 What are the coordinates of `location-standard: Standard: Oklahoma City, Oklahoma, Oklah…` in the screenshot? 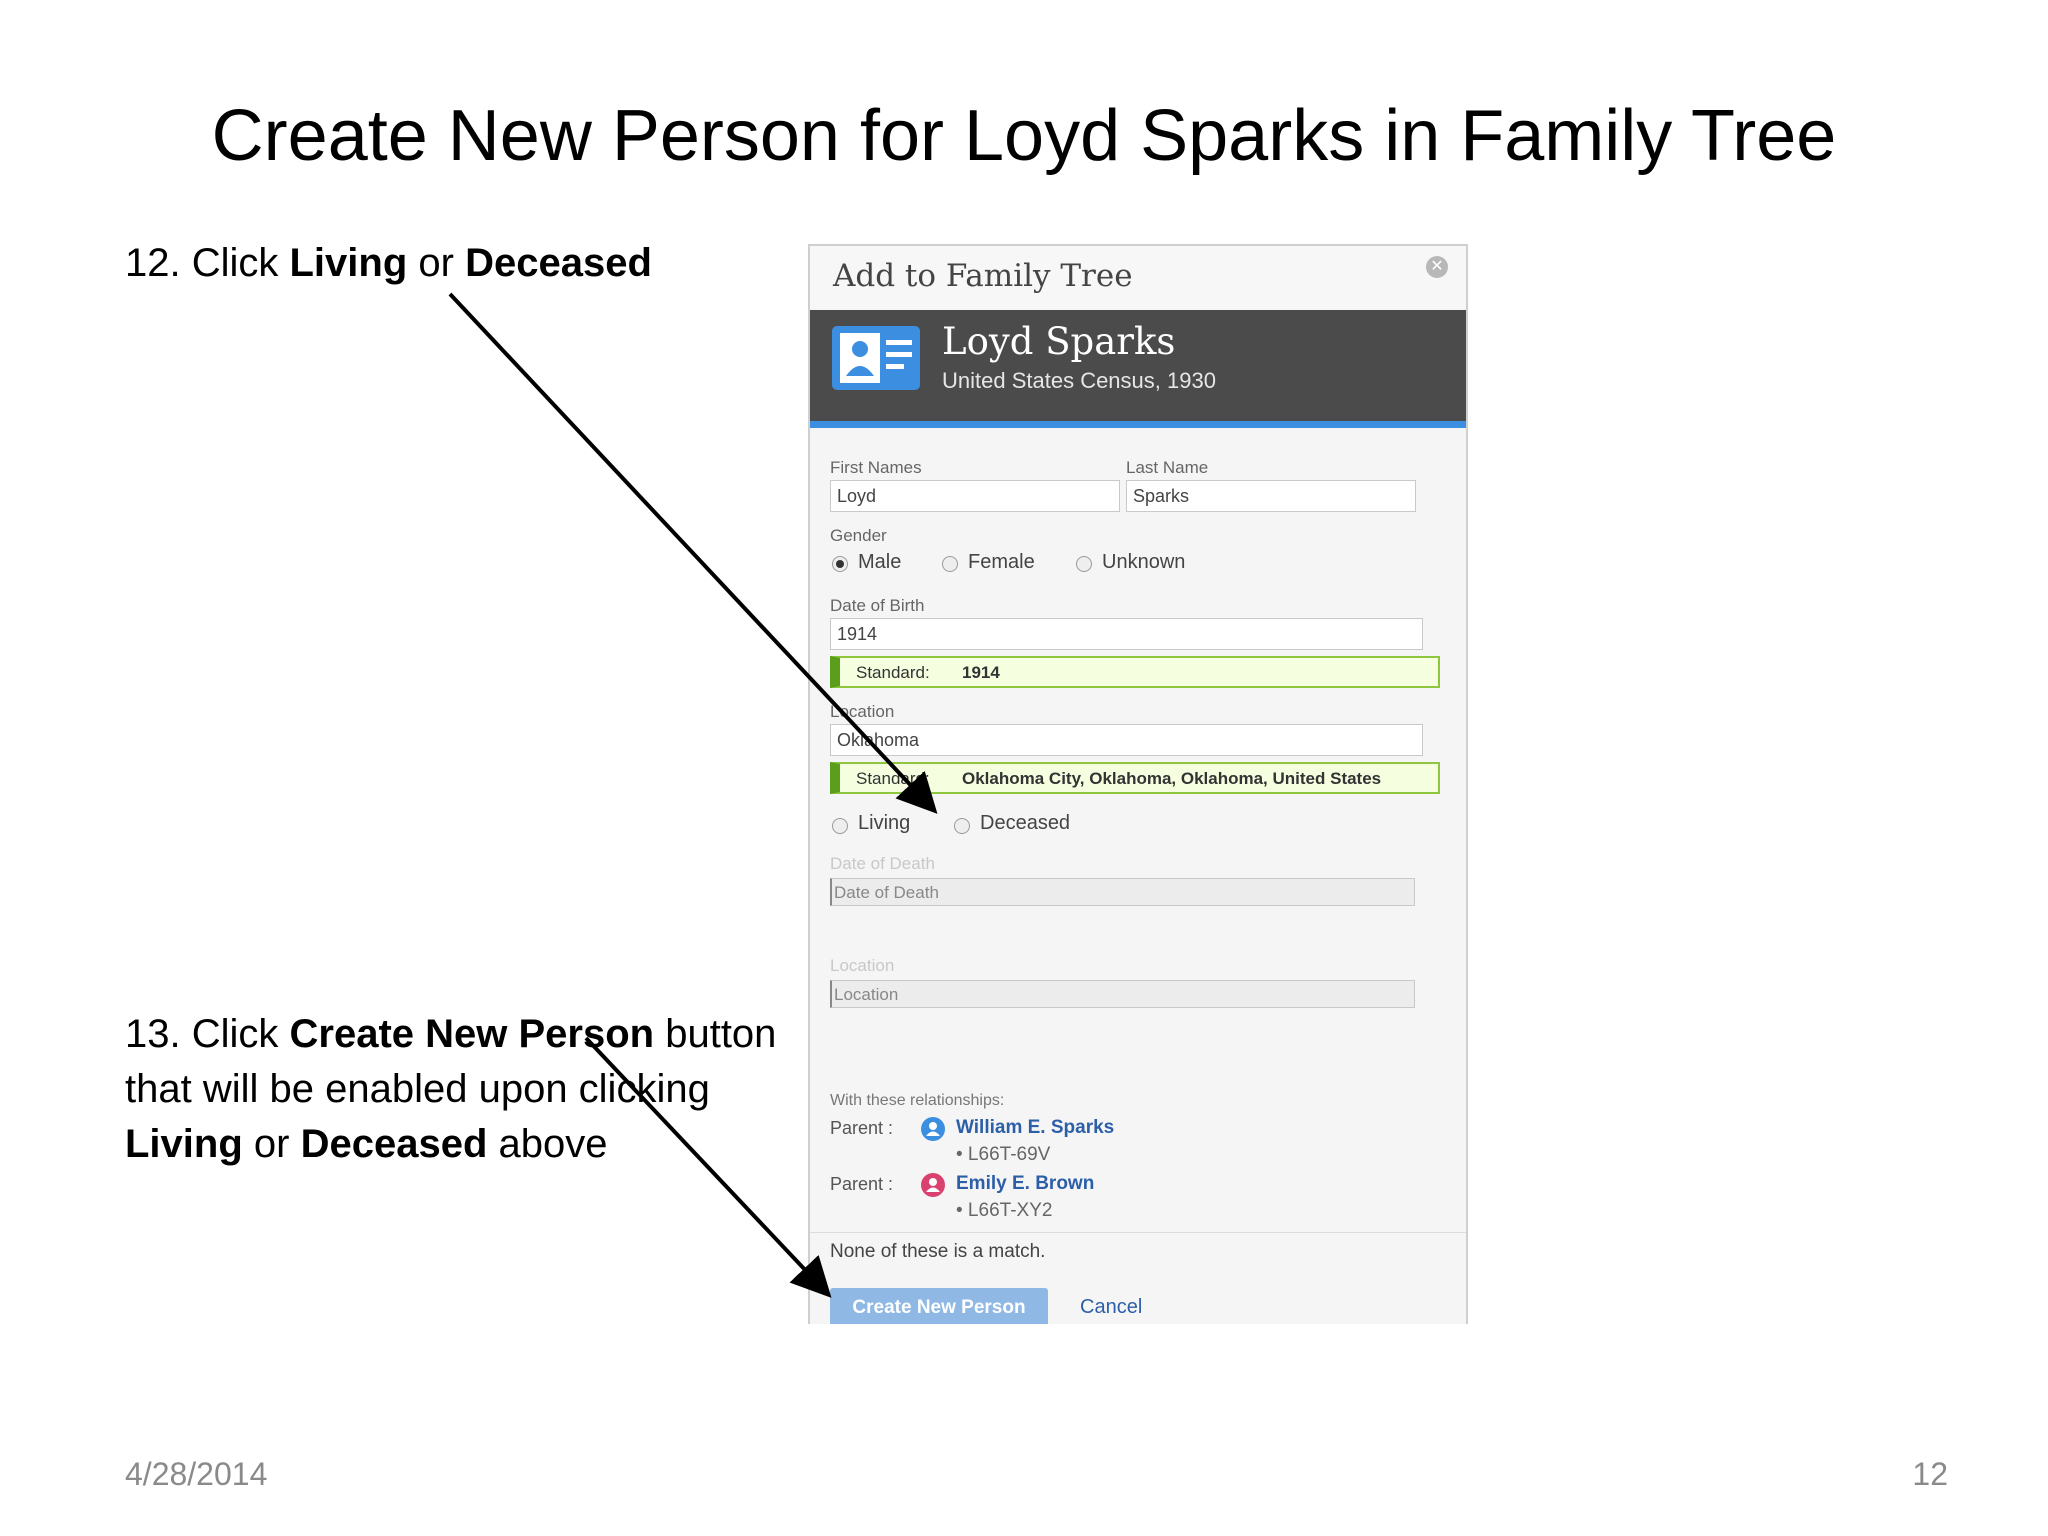 It's located at (1135, 778).